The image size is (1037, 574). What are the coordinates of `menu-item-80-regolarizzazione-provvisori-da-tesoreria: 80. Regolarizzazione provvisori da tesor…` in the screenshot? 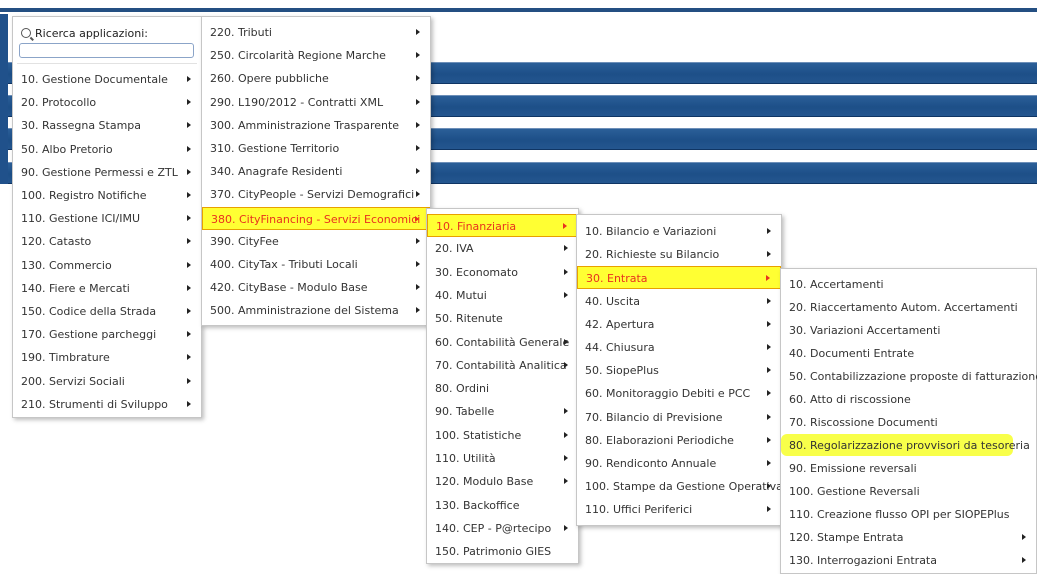 It's located at (908, 445).